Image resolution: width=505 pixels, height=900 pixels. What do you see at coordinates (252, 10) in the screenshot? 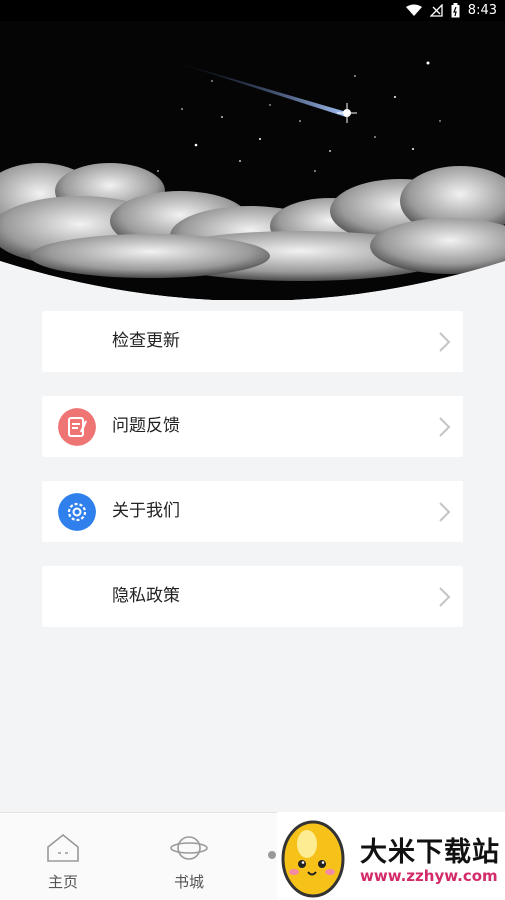
I see `status-bar: 8:43` at bounding box center [252, 10].